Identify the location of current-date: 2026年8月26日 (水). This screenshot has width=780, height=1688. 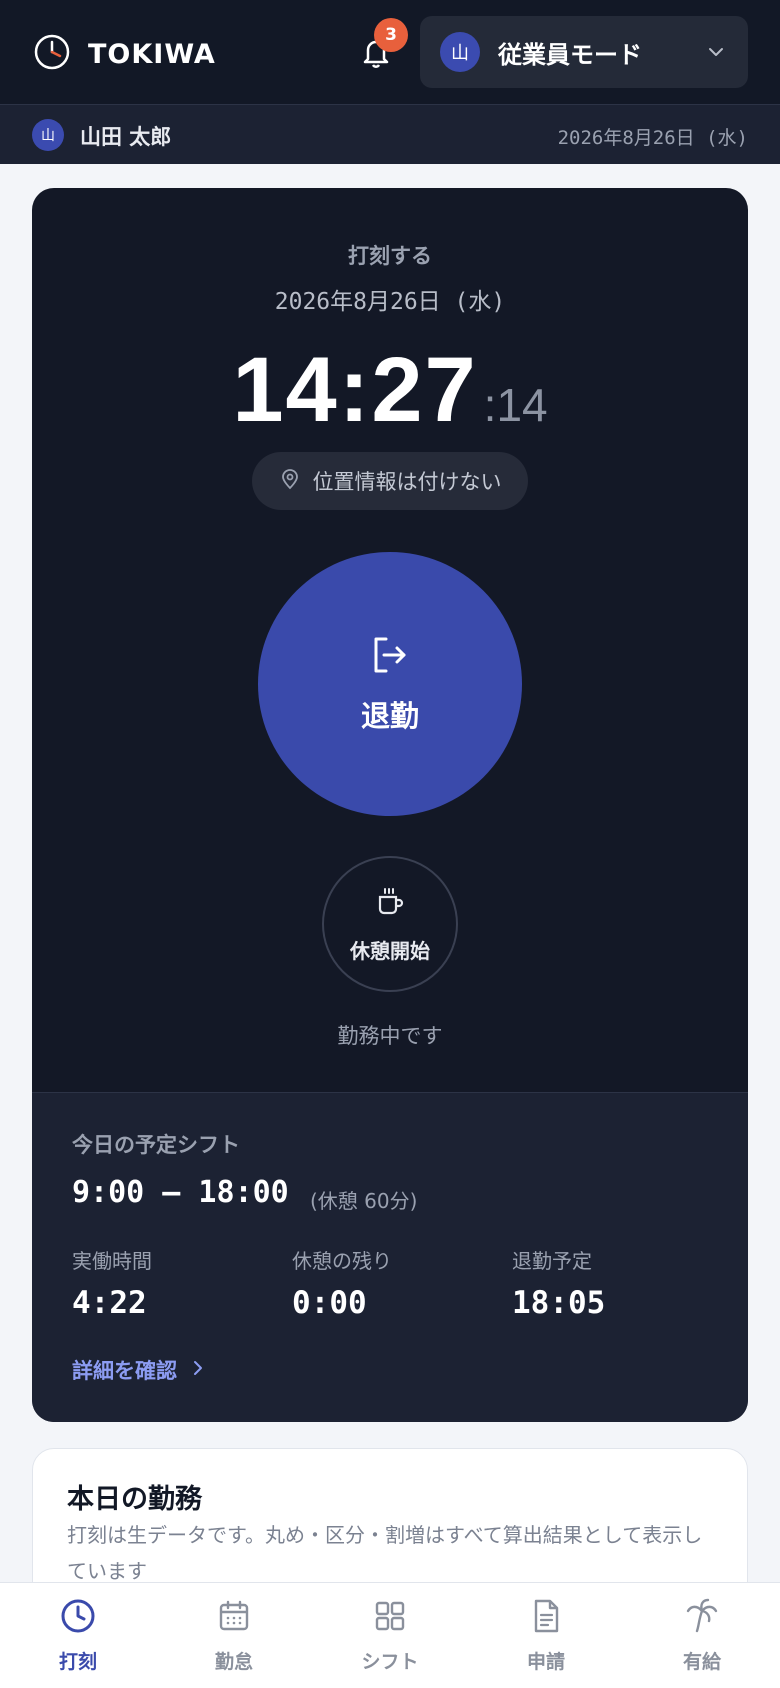
(652, 138).